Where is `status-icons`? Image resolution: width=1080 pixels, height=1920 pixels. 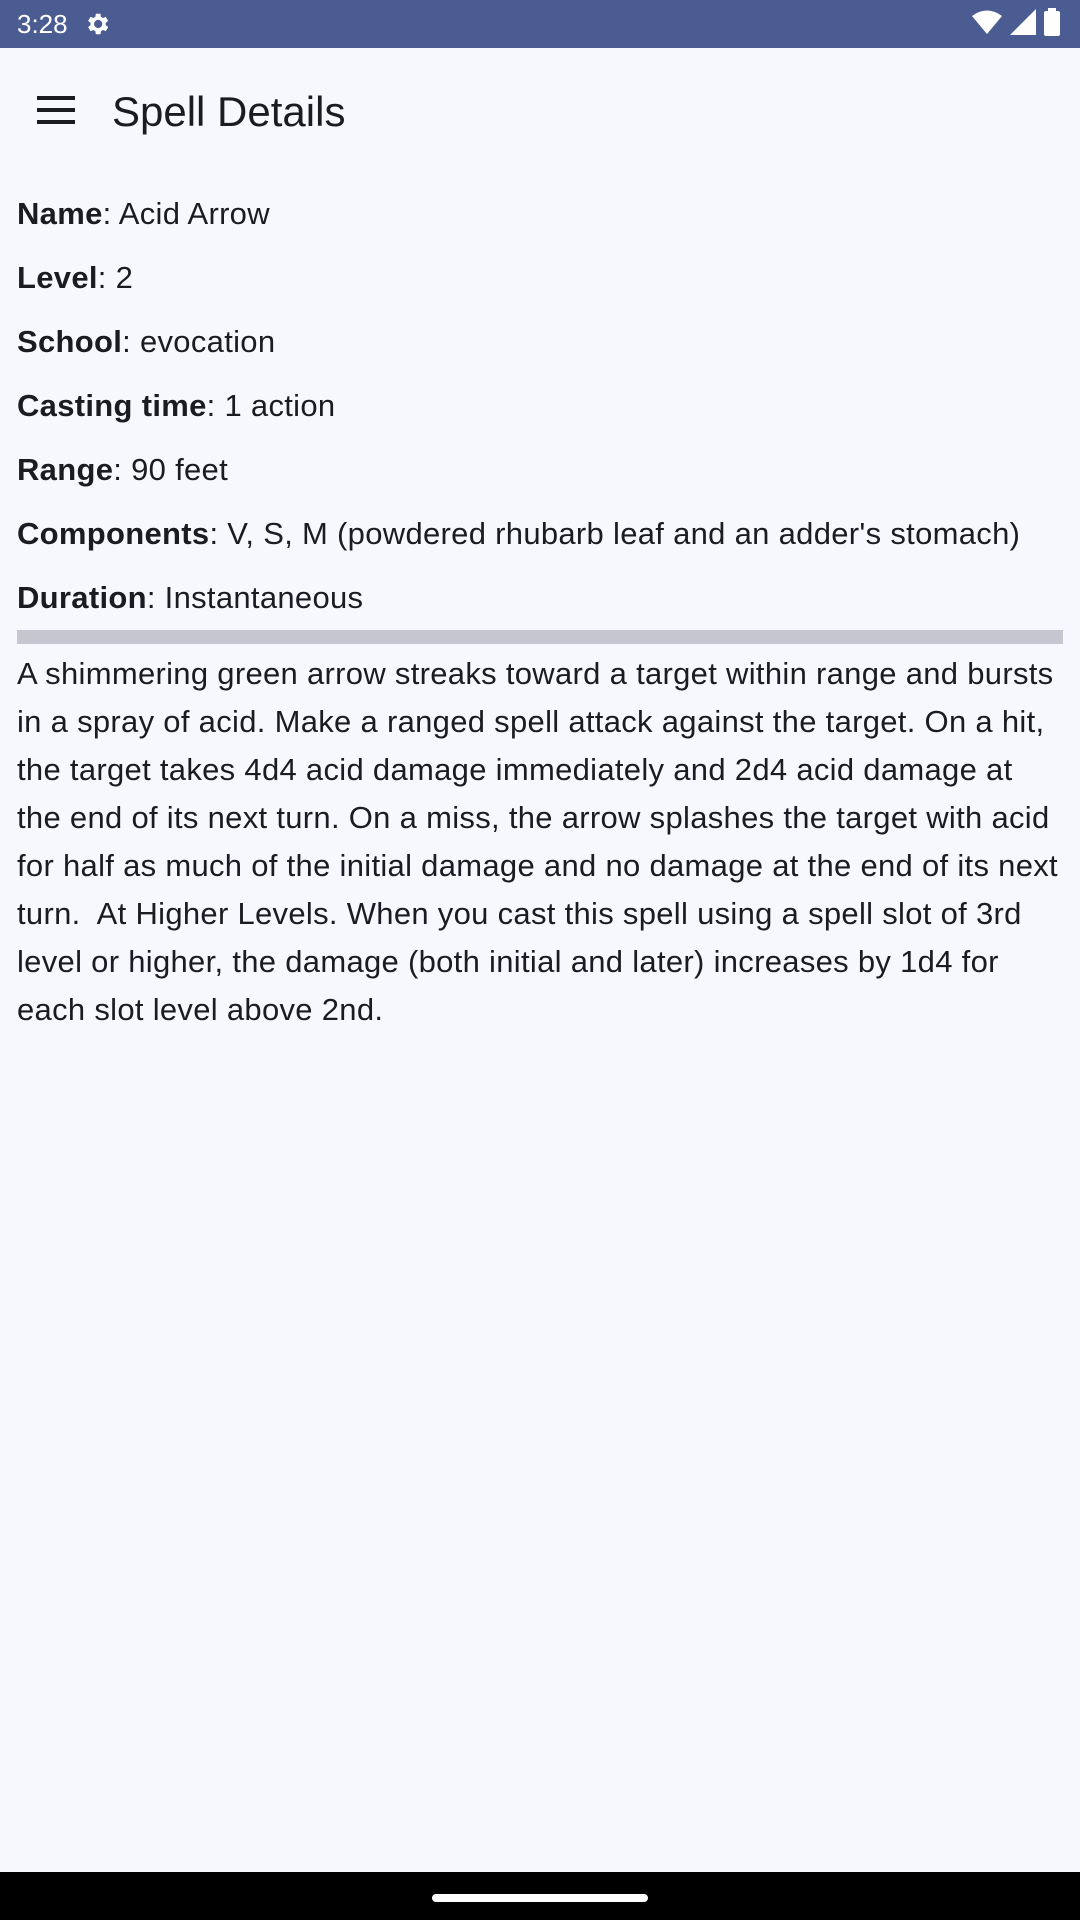 status-icons is located at coordinates (1016, 24).